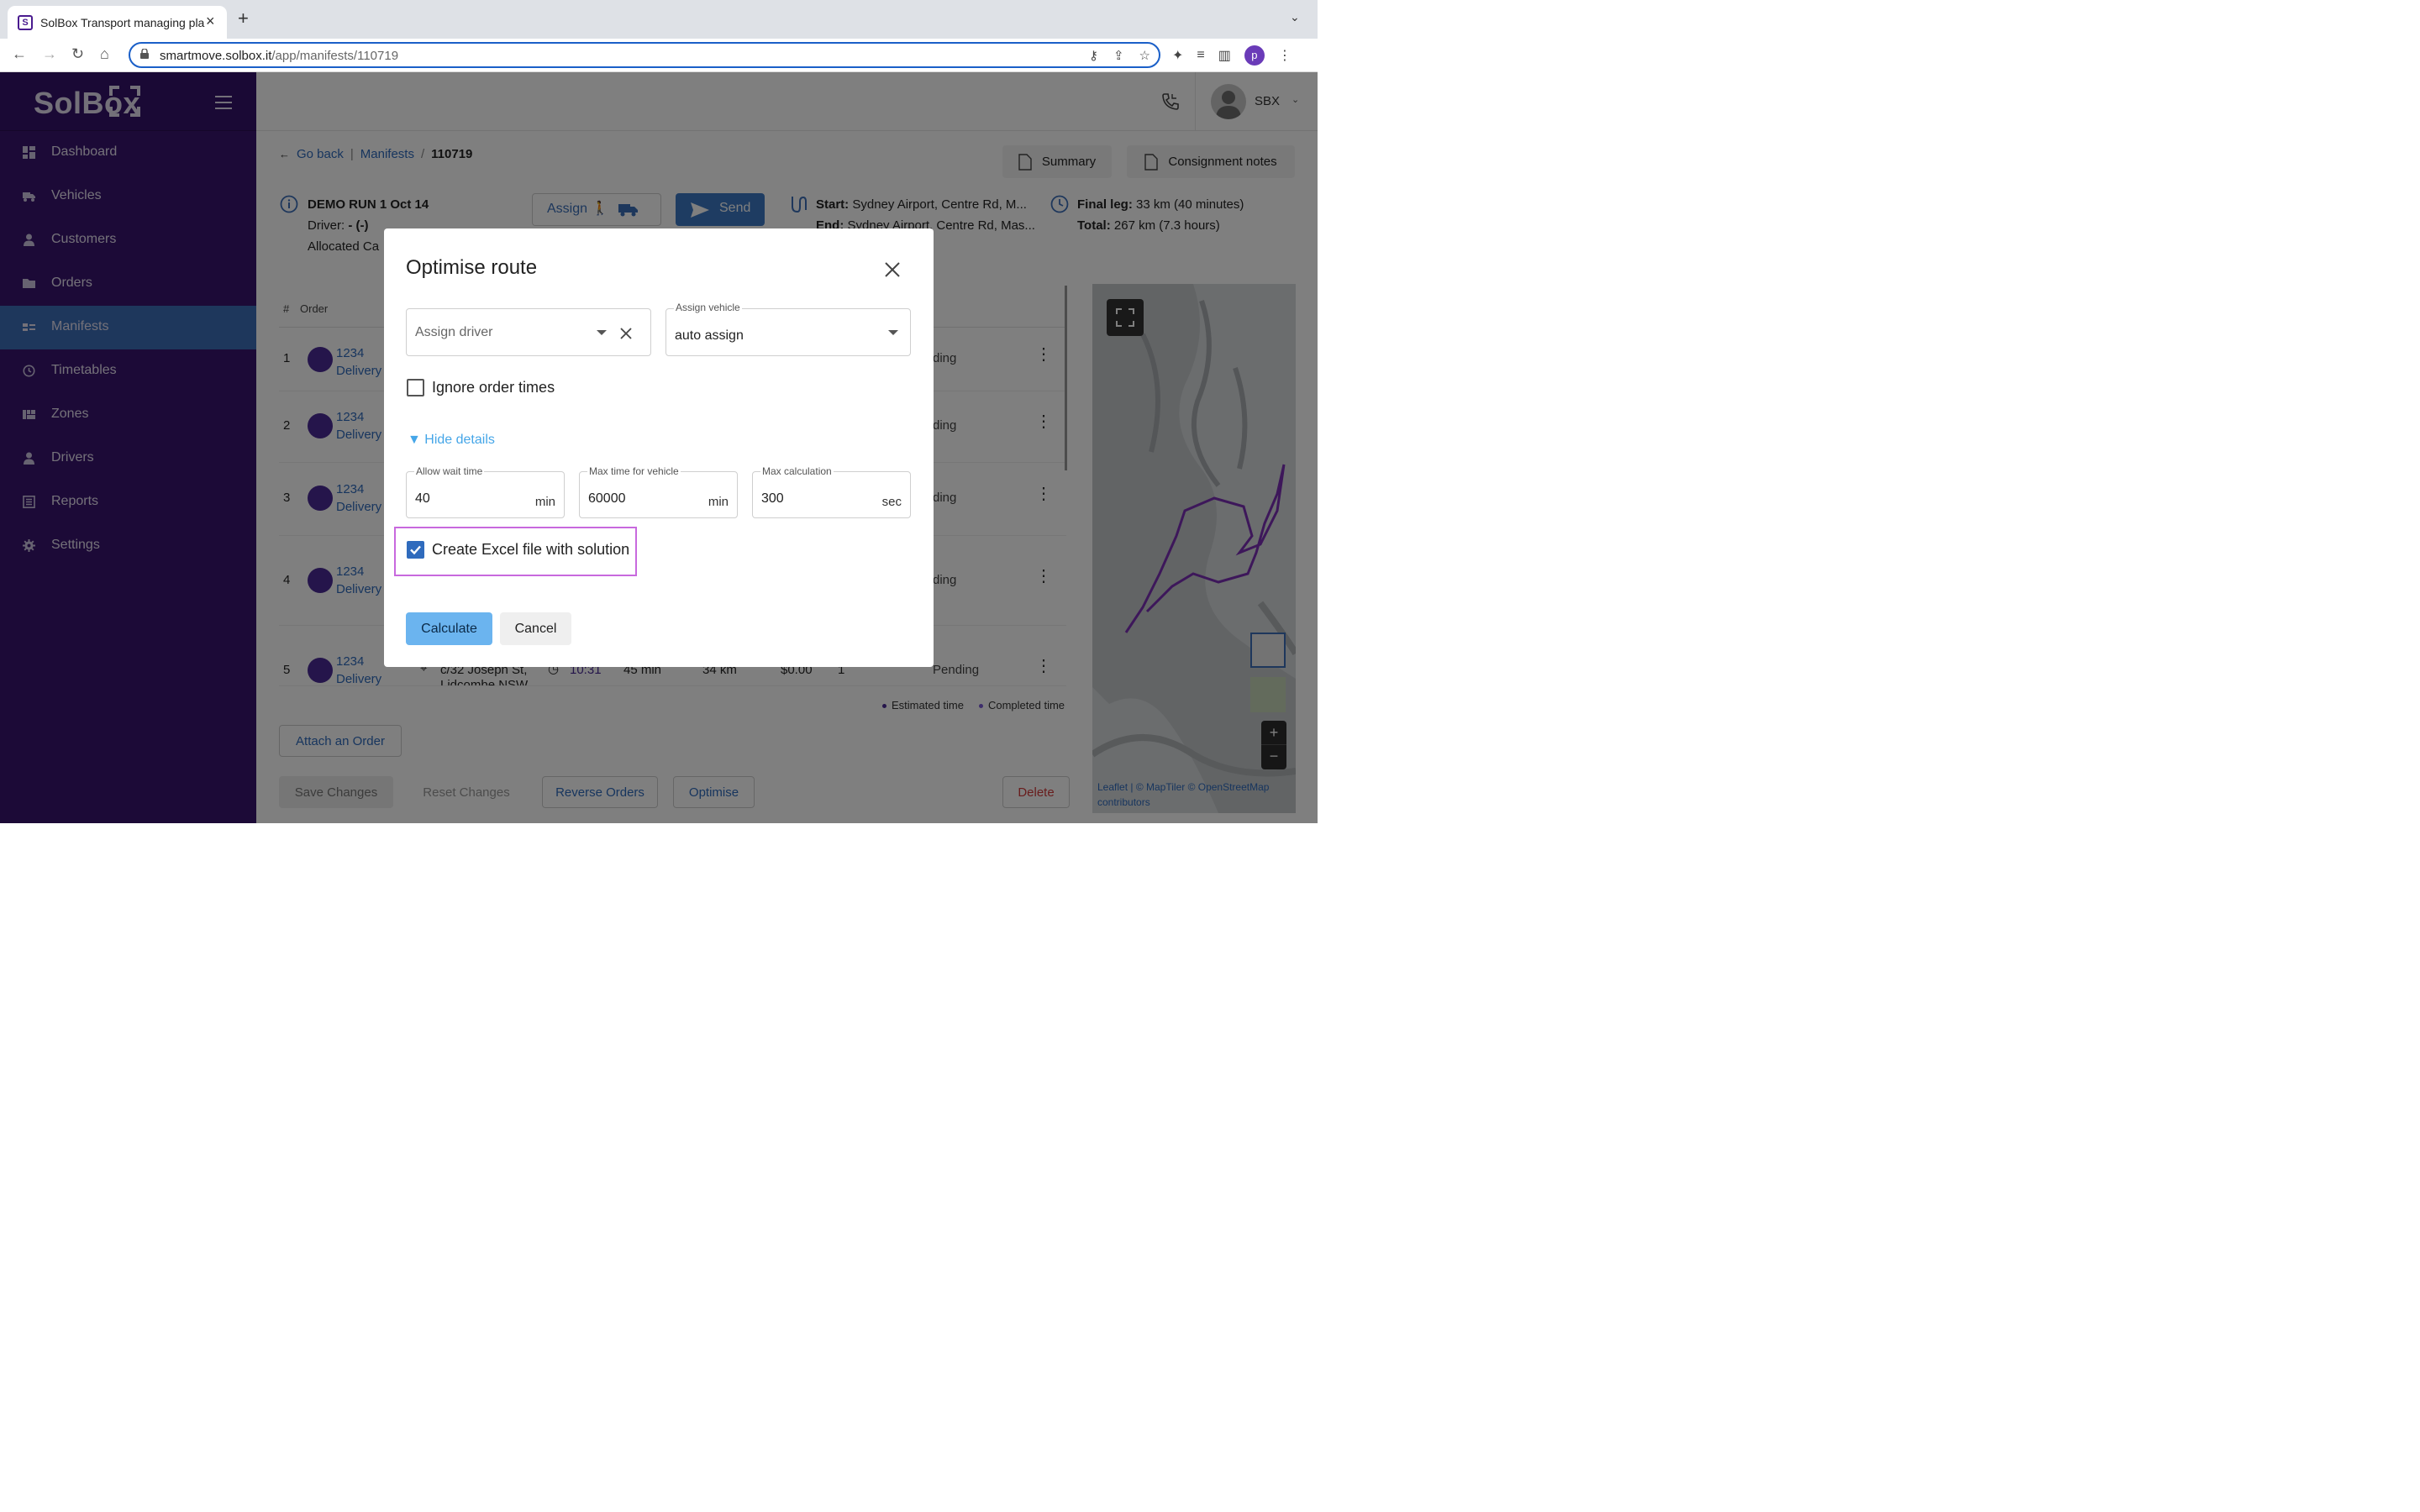 The height and width of the screenshot is (1512, 2420). Describe the element at coordinates (626, 333) in the screenshot. I see `clear-icon` at that location.